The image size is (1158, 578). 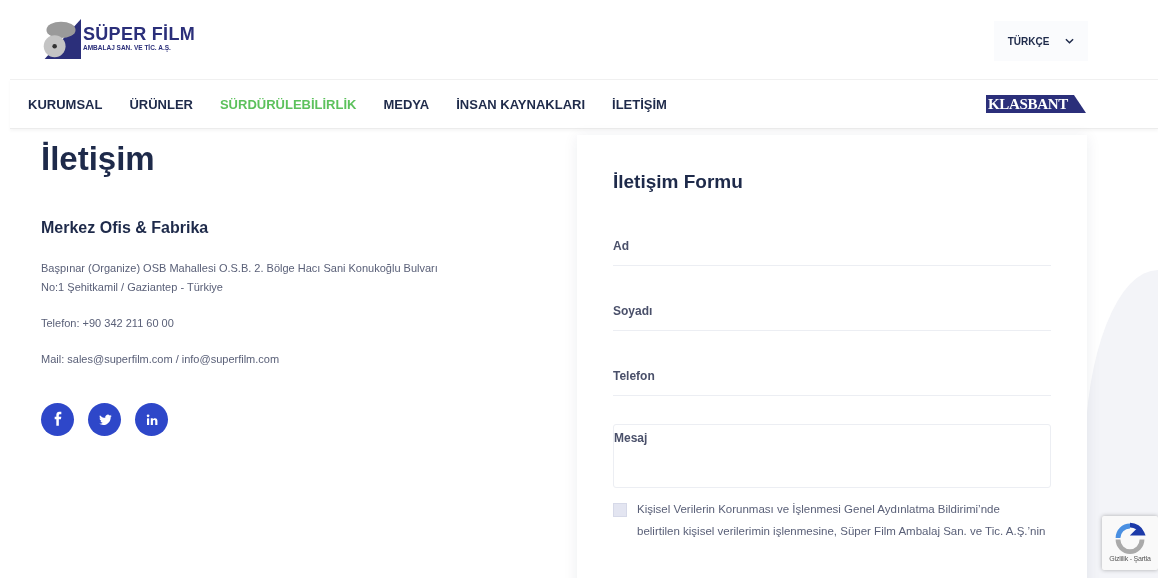 What do you see at coordinates (161, 359) in the screenshot?
I see `email-text: Mail: sales@superfilm.com / info@superfilm.com` at bounding box center [161, 359].